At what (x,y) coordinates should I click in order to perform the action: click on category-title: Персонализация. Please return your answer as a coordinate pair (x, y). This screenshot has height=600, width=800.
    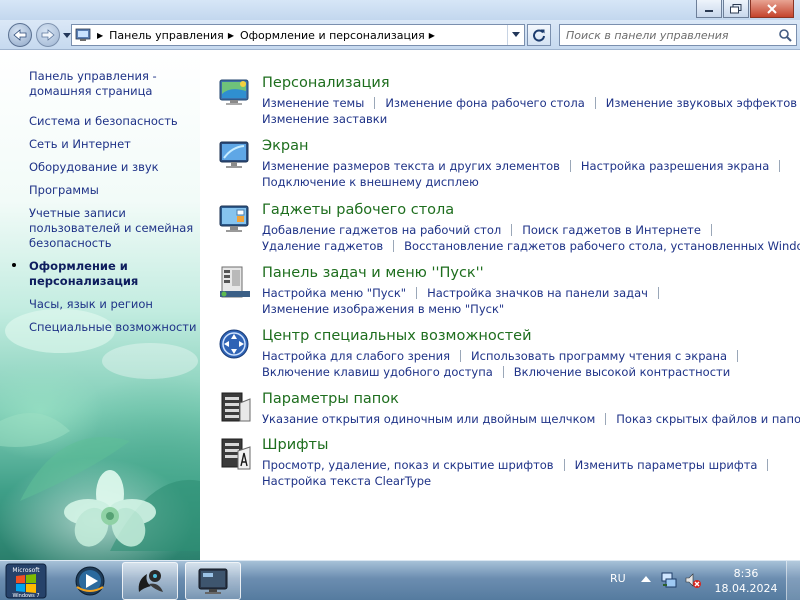
    Looking at the image, I should click on (326, 83).